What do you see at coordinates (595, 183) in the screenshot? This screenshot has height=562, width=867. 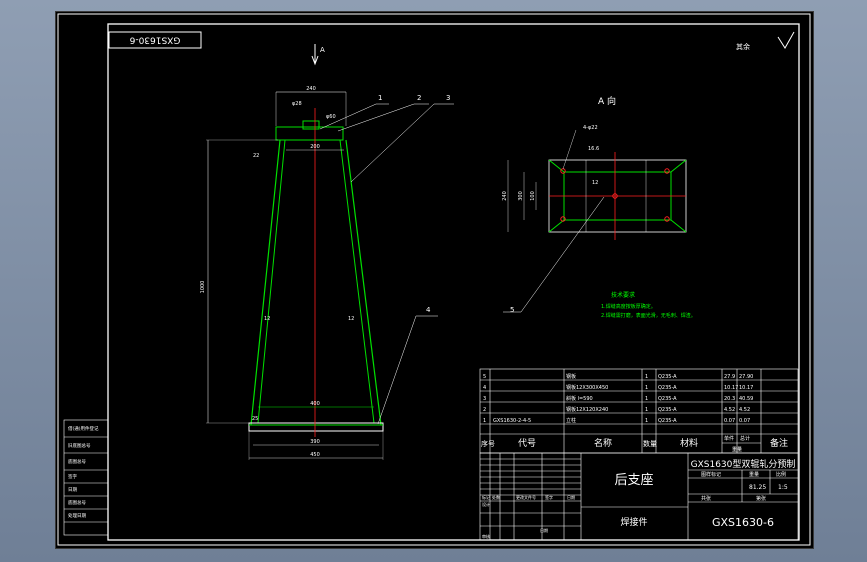 I see `dim-view-small: 12` at bounding box center [595, 183].